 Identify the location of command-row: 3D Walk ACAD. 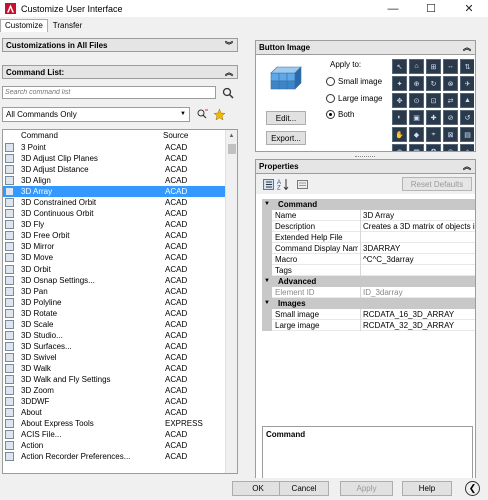
(114, 368).